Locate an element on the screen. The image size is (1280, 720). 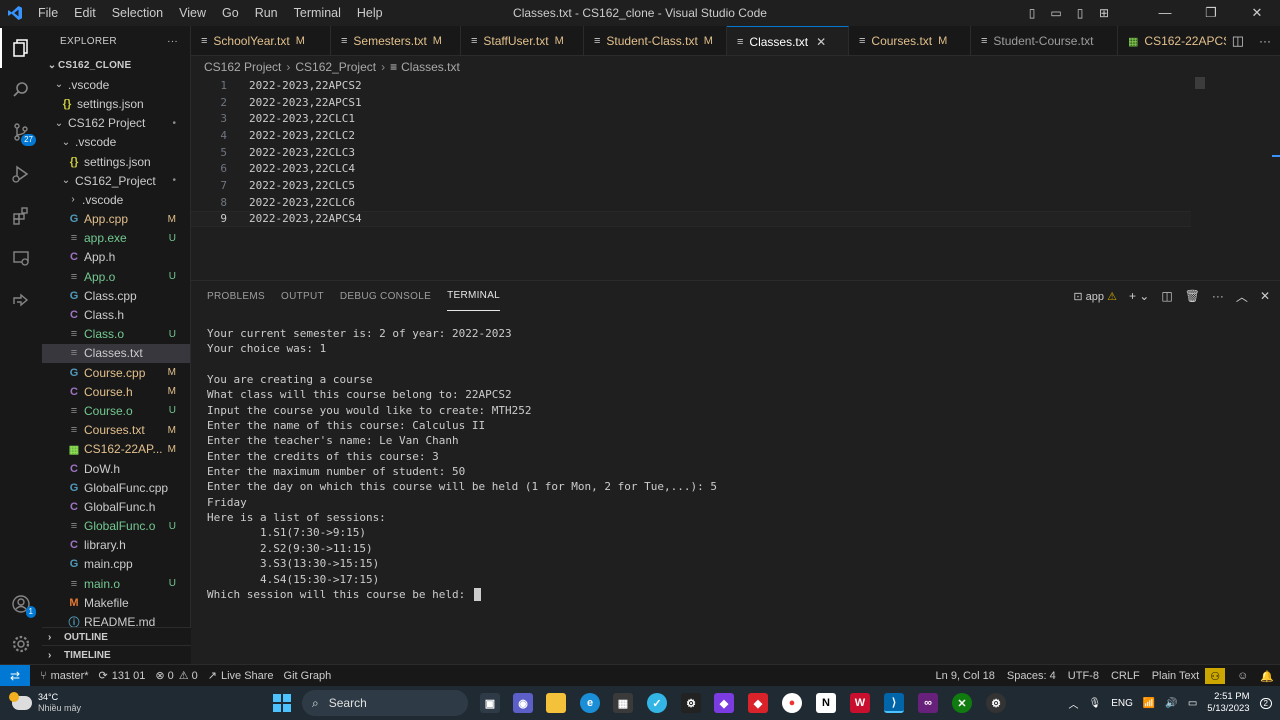
tab-debug-console: DEBUG CONSOLE is located at coordinates (385, 296).